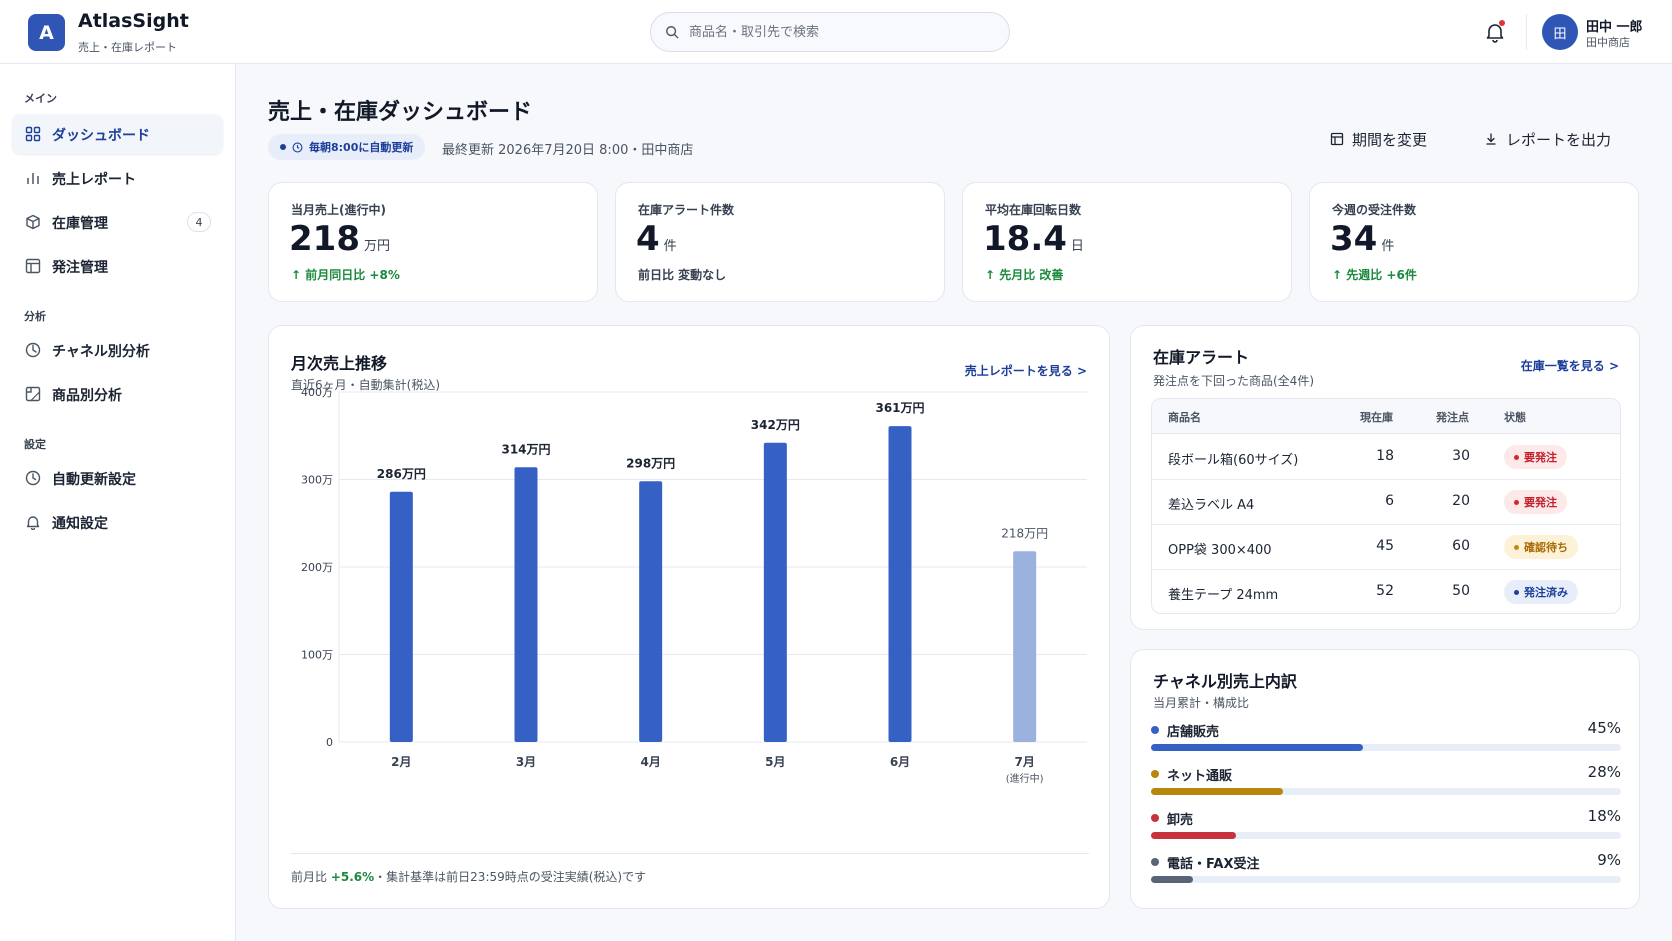 The image size is (1672, 941). Describe the element at coordinates (1220, 550) in the screenshot. I see `product-name: OPP袋 300×400` at that location.